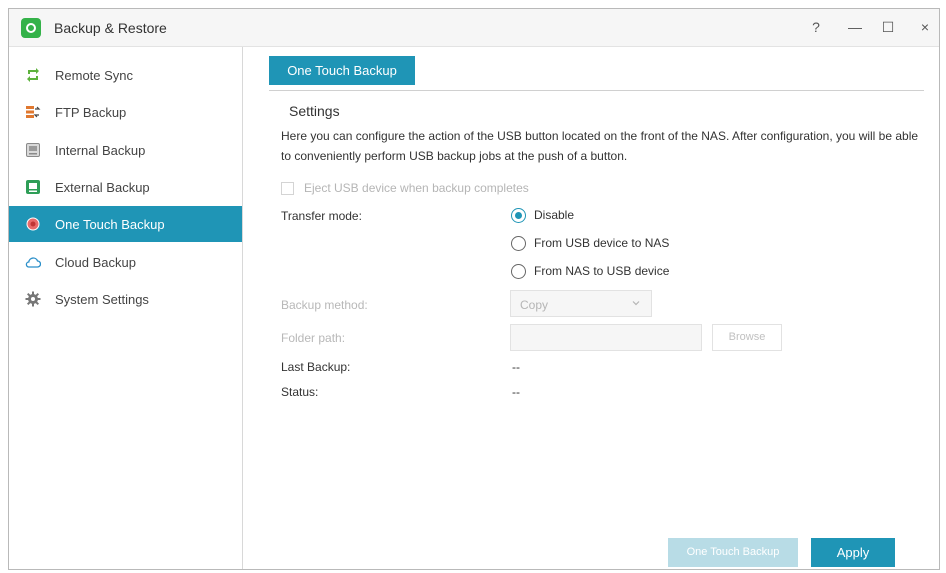 The width and height of the screenshot is (946, 573). What do you see at coordinates (596, 90) in the screenshot?
I see `tab-divider` at bounding box center [596, 90].